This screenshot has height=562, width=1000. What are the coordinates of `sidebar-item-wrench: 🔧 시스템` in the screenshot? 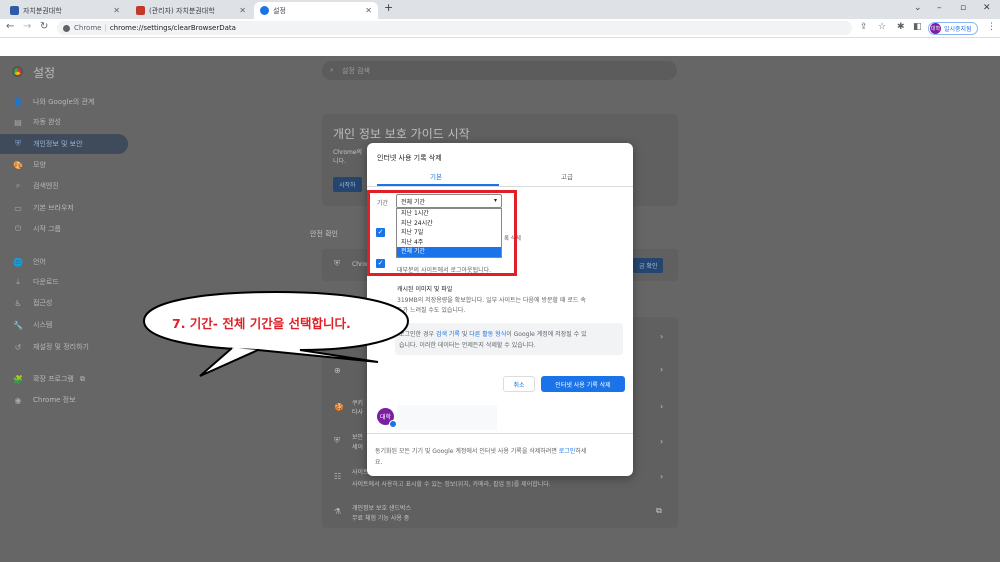 It's located at (64, 325).